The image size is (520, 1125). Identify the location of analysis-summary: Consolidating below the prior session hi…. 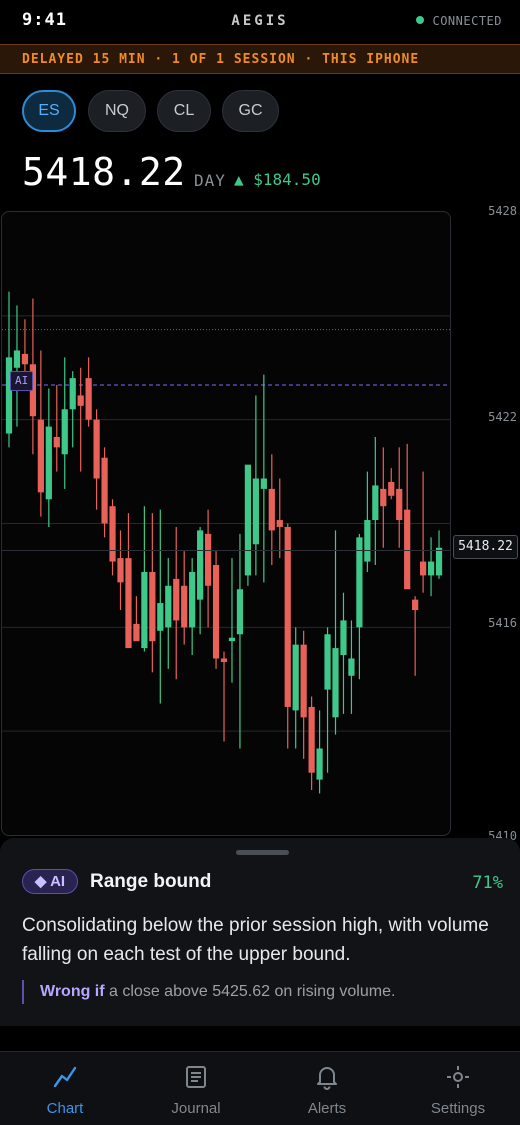
(255, 940).